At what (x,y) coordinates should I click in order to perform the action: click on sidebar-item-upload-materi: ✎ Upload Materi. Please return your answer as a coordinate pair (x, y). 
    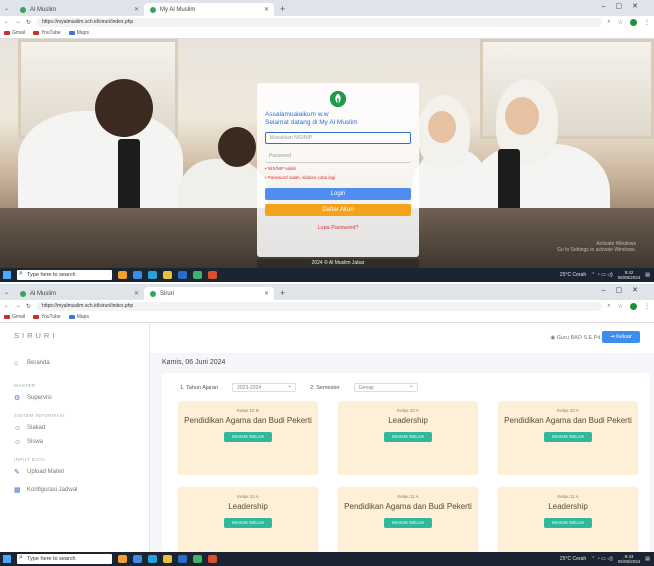
    Looking at the image, I should click on (74, 472).